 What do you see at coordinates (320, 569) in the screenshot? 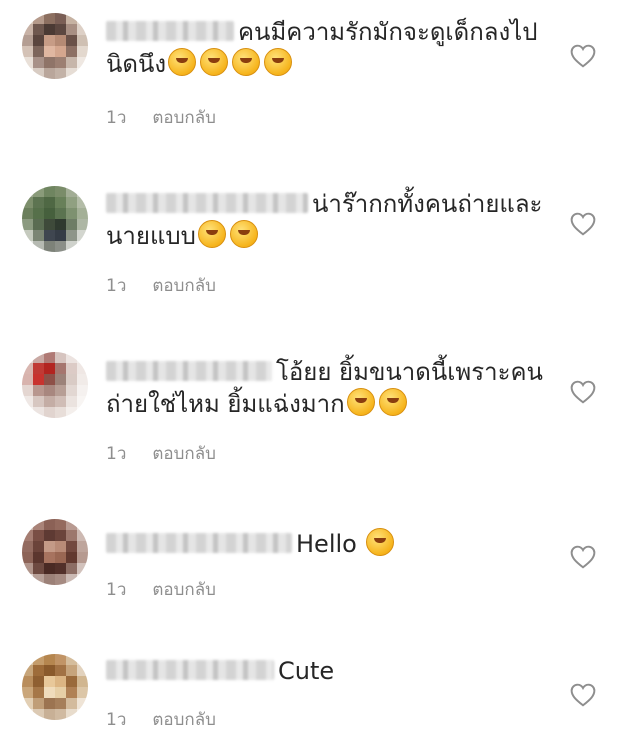
I see `comment: Hello 1ว ตอบกลับ` at bounding box center [320, 569].